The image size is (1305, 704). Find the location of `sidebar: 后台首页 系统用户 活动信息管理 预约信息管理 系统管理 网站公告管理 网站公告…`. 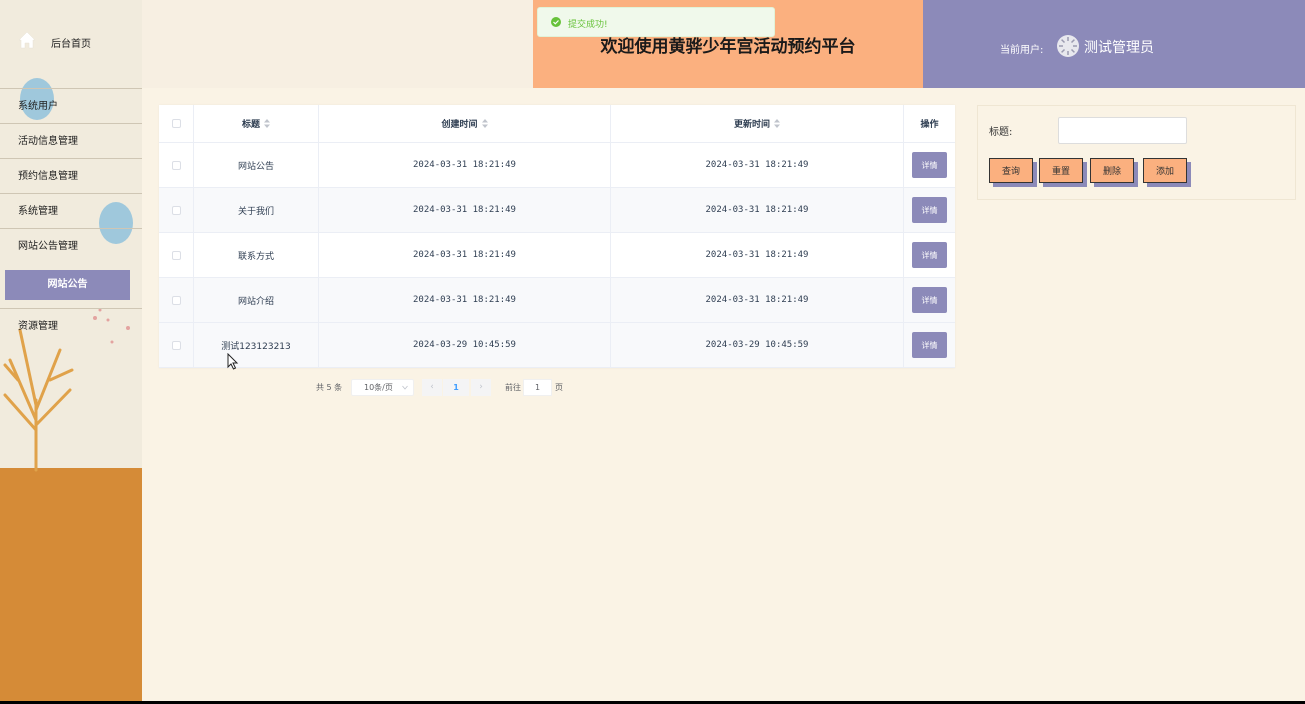

sidebar: 后台首页 系统用户 活动信息管理 预约信息管理 系统管理 网站公告管理 网站公告… is located at coordinates (71, 352).